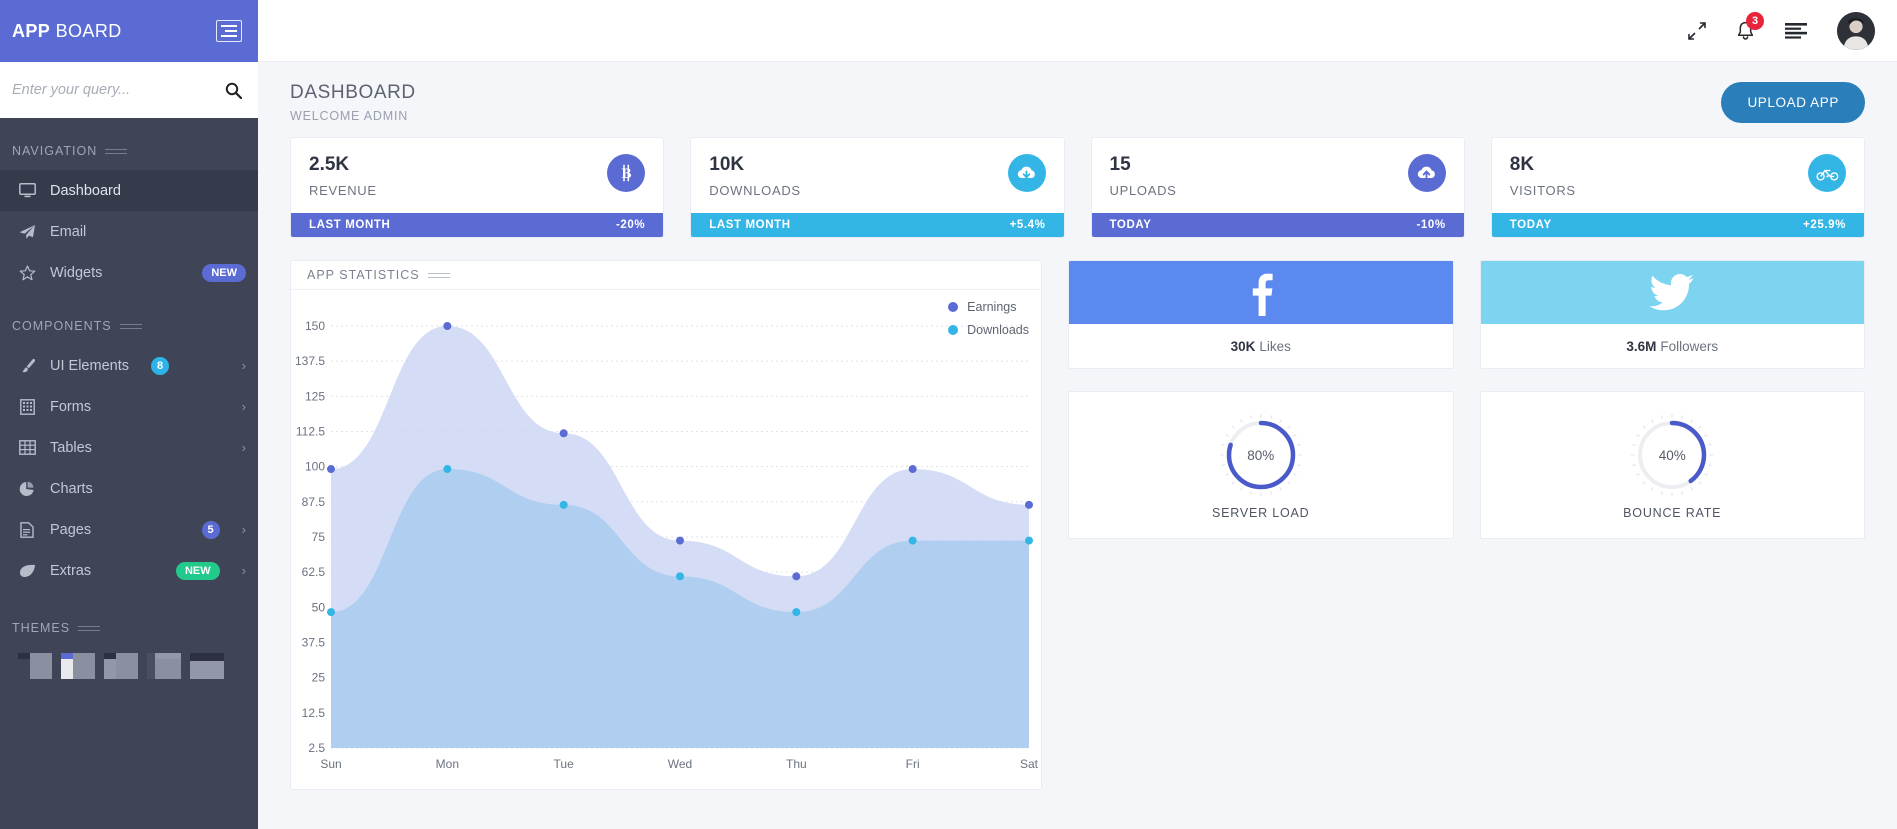  Describe the element at coordinates (1426, 173) in the screenshot. I see `cloud-upload-icon` at that location.